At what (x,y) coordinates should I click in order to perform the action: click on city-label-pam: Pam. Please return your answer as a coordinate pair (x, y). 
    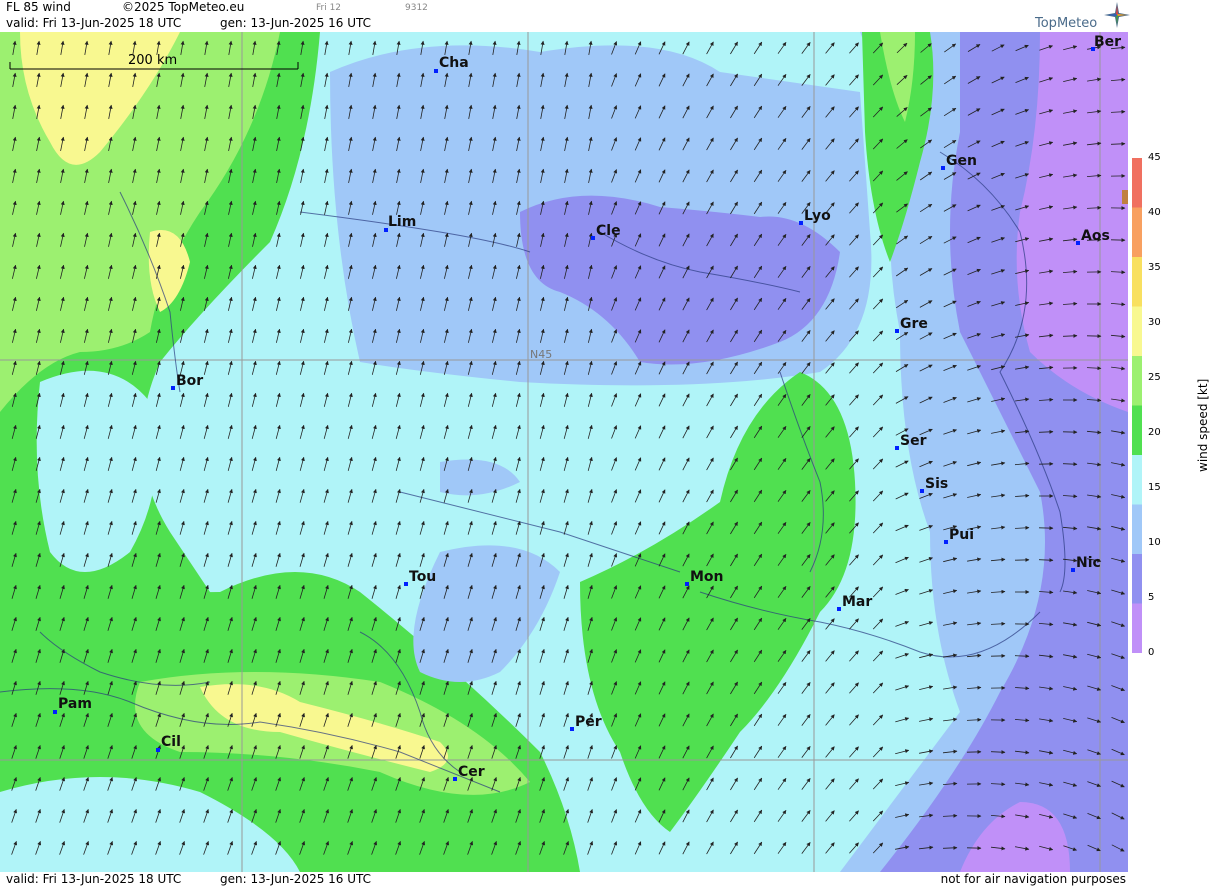
    Looking at the image, I should click on (75, 704).